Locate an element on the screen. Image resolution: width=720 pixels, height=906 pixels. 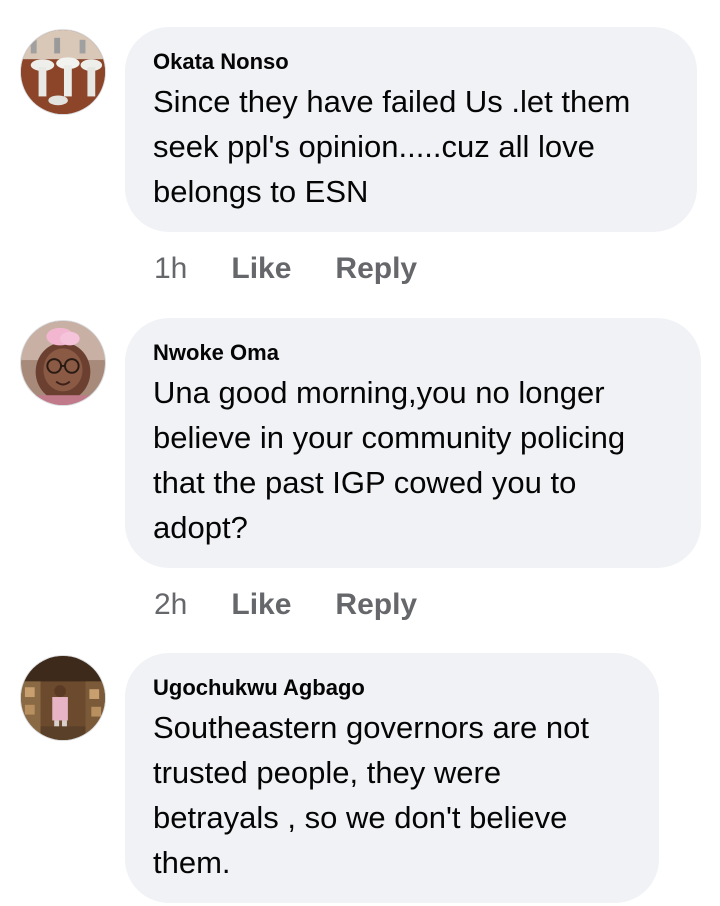
comment-timestamp: 1h is located at coordinates (170, 269).